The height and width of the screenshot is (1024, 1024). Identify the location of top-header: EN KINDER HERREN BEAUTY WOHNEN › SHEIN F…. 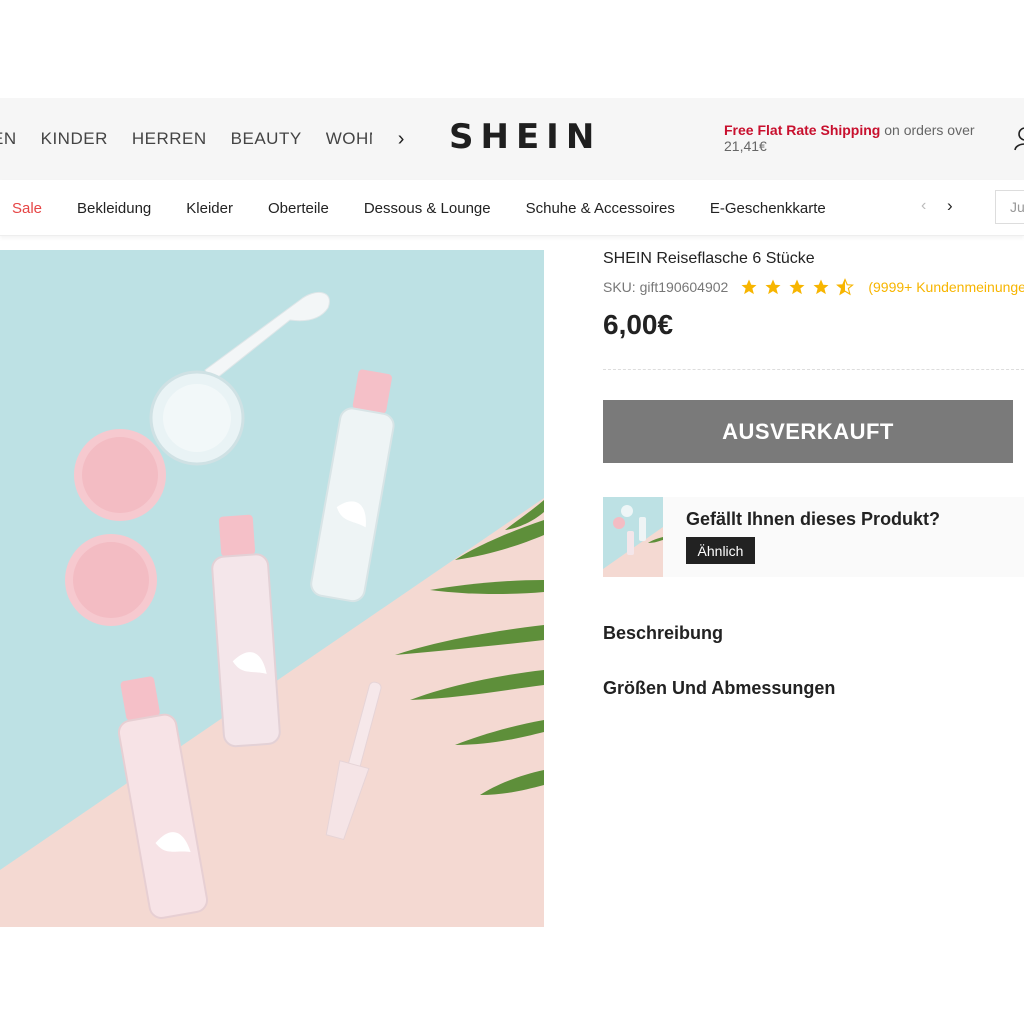
(512, 139).